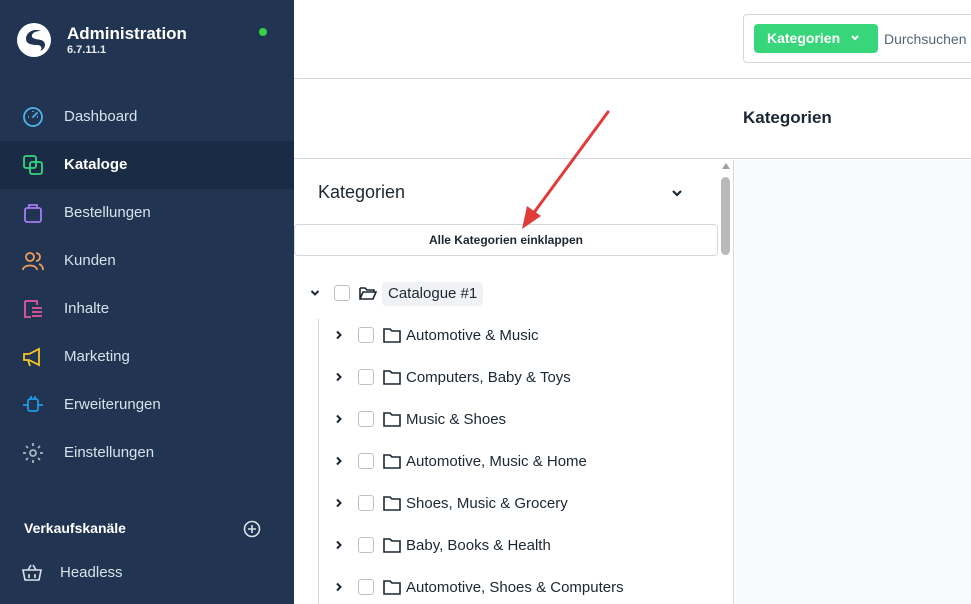  I want to click on sidebar-item-dashboard: Dashboard, so click(147, 117).